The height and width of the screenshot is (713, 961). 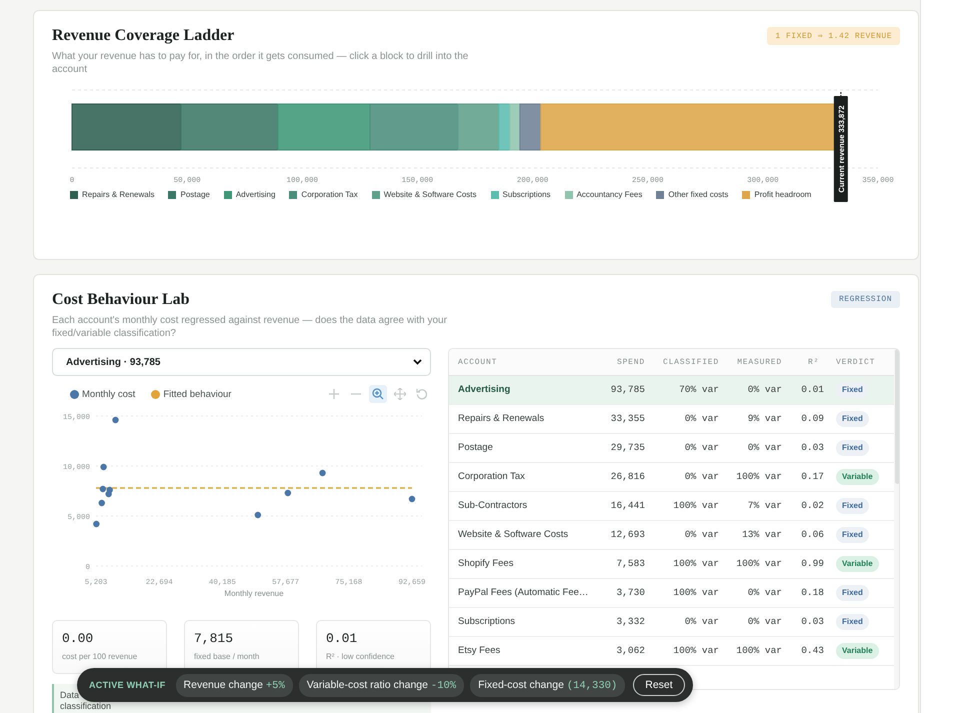 I want to click on column-header: VERDICT, so click(x=861, y=362).